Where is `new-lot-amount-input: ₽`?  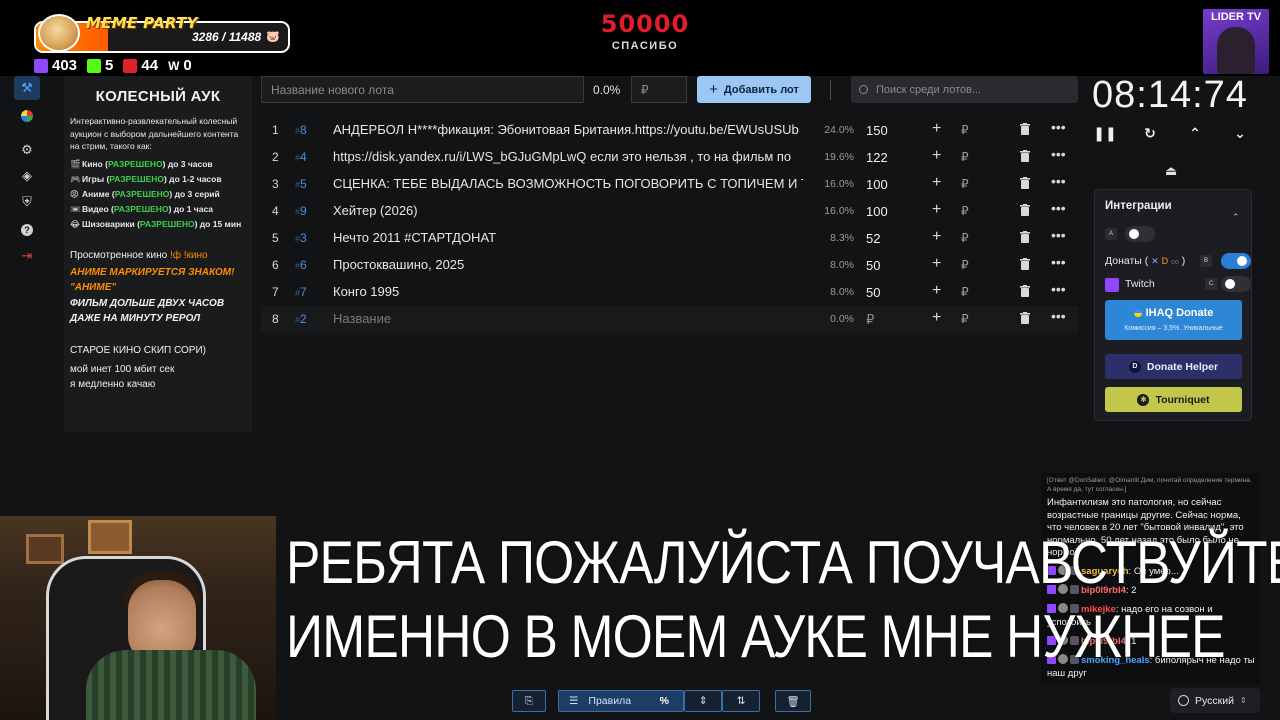
new-lot-amount-input: ₽ is located at coordinates (659, 89).